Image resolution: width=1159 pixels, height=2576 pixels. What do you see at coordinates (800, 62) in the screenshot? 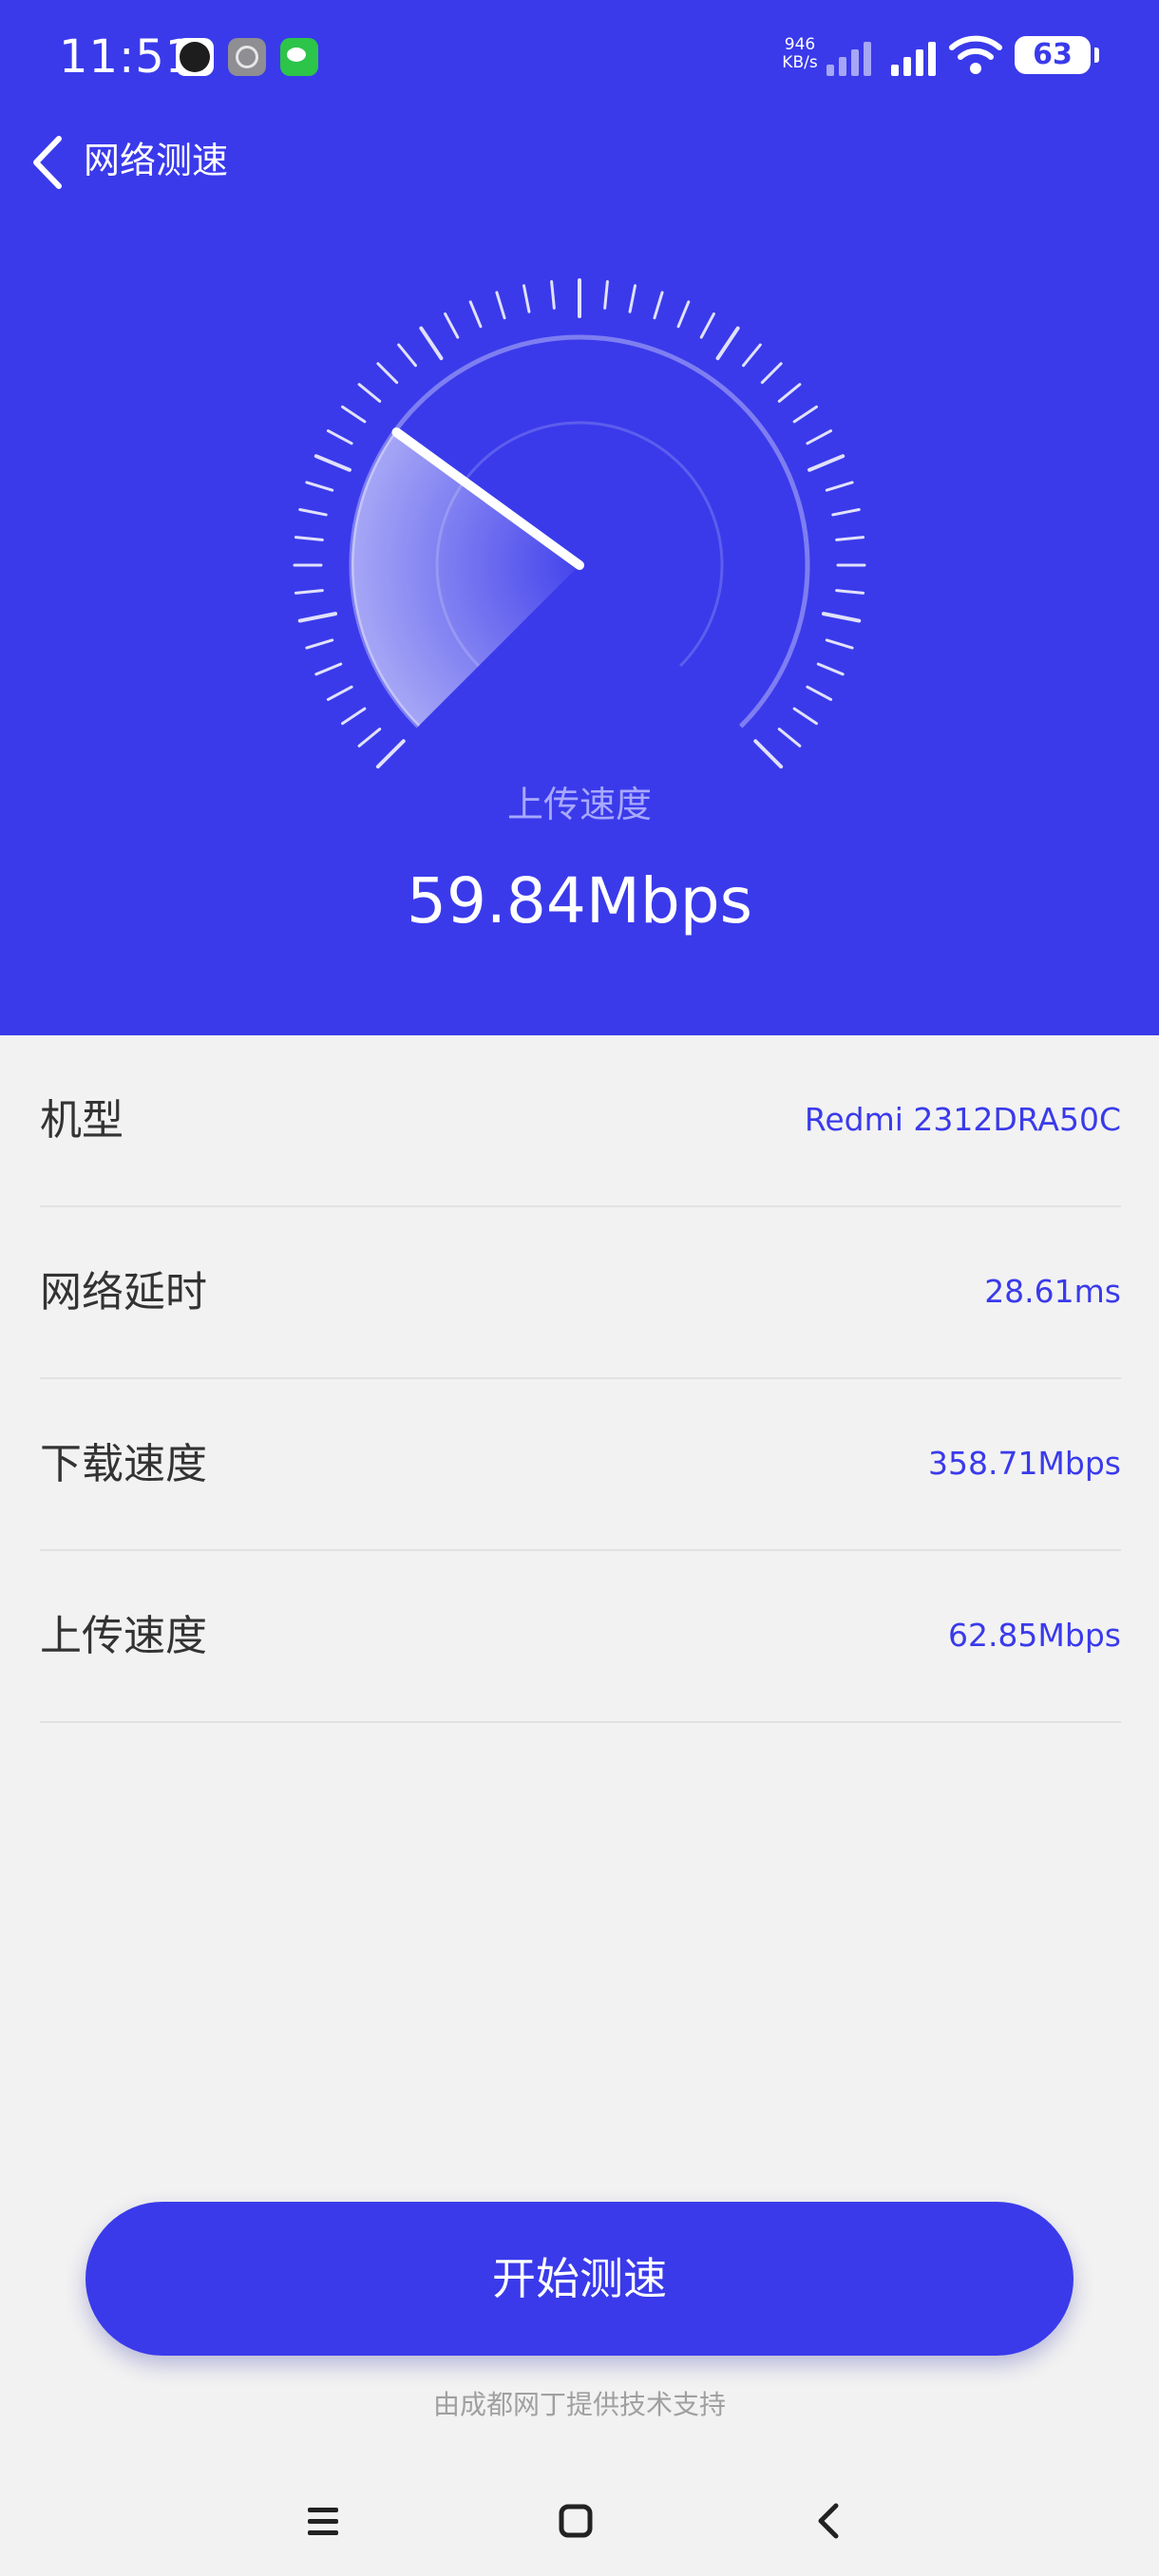
I see `network-speed-unit: KB/s` at bounding box center [800, 62].